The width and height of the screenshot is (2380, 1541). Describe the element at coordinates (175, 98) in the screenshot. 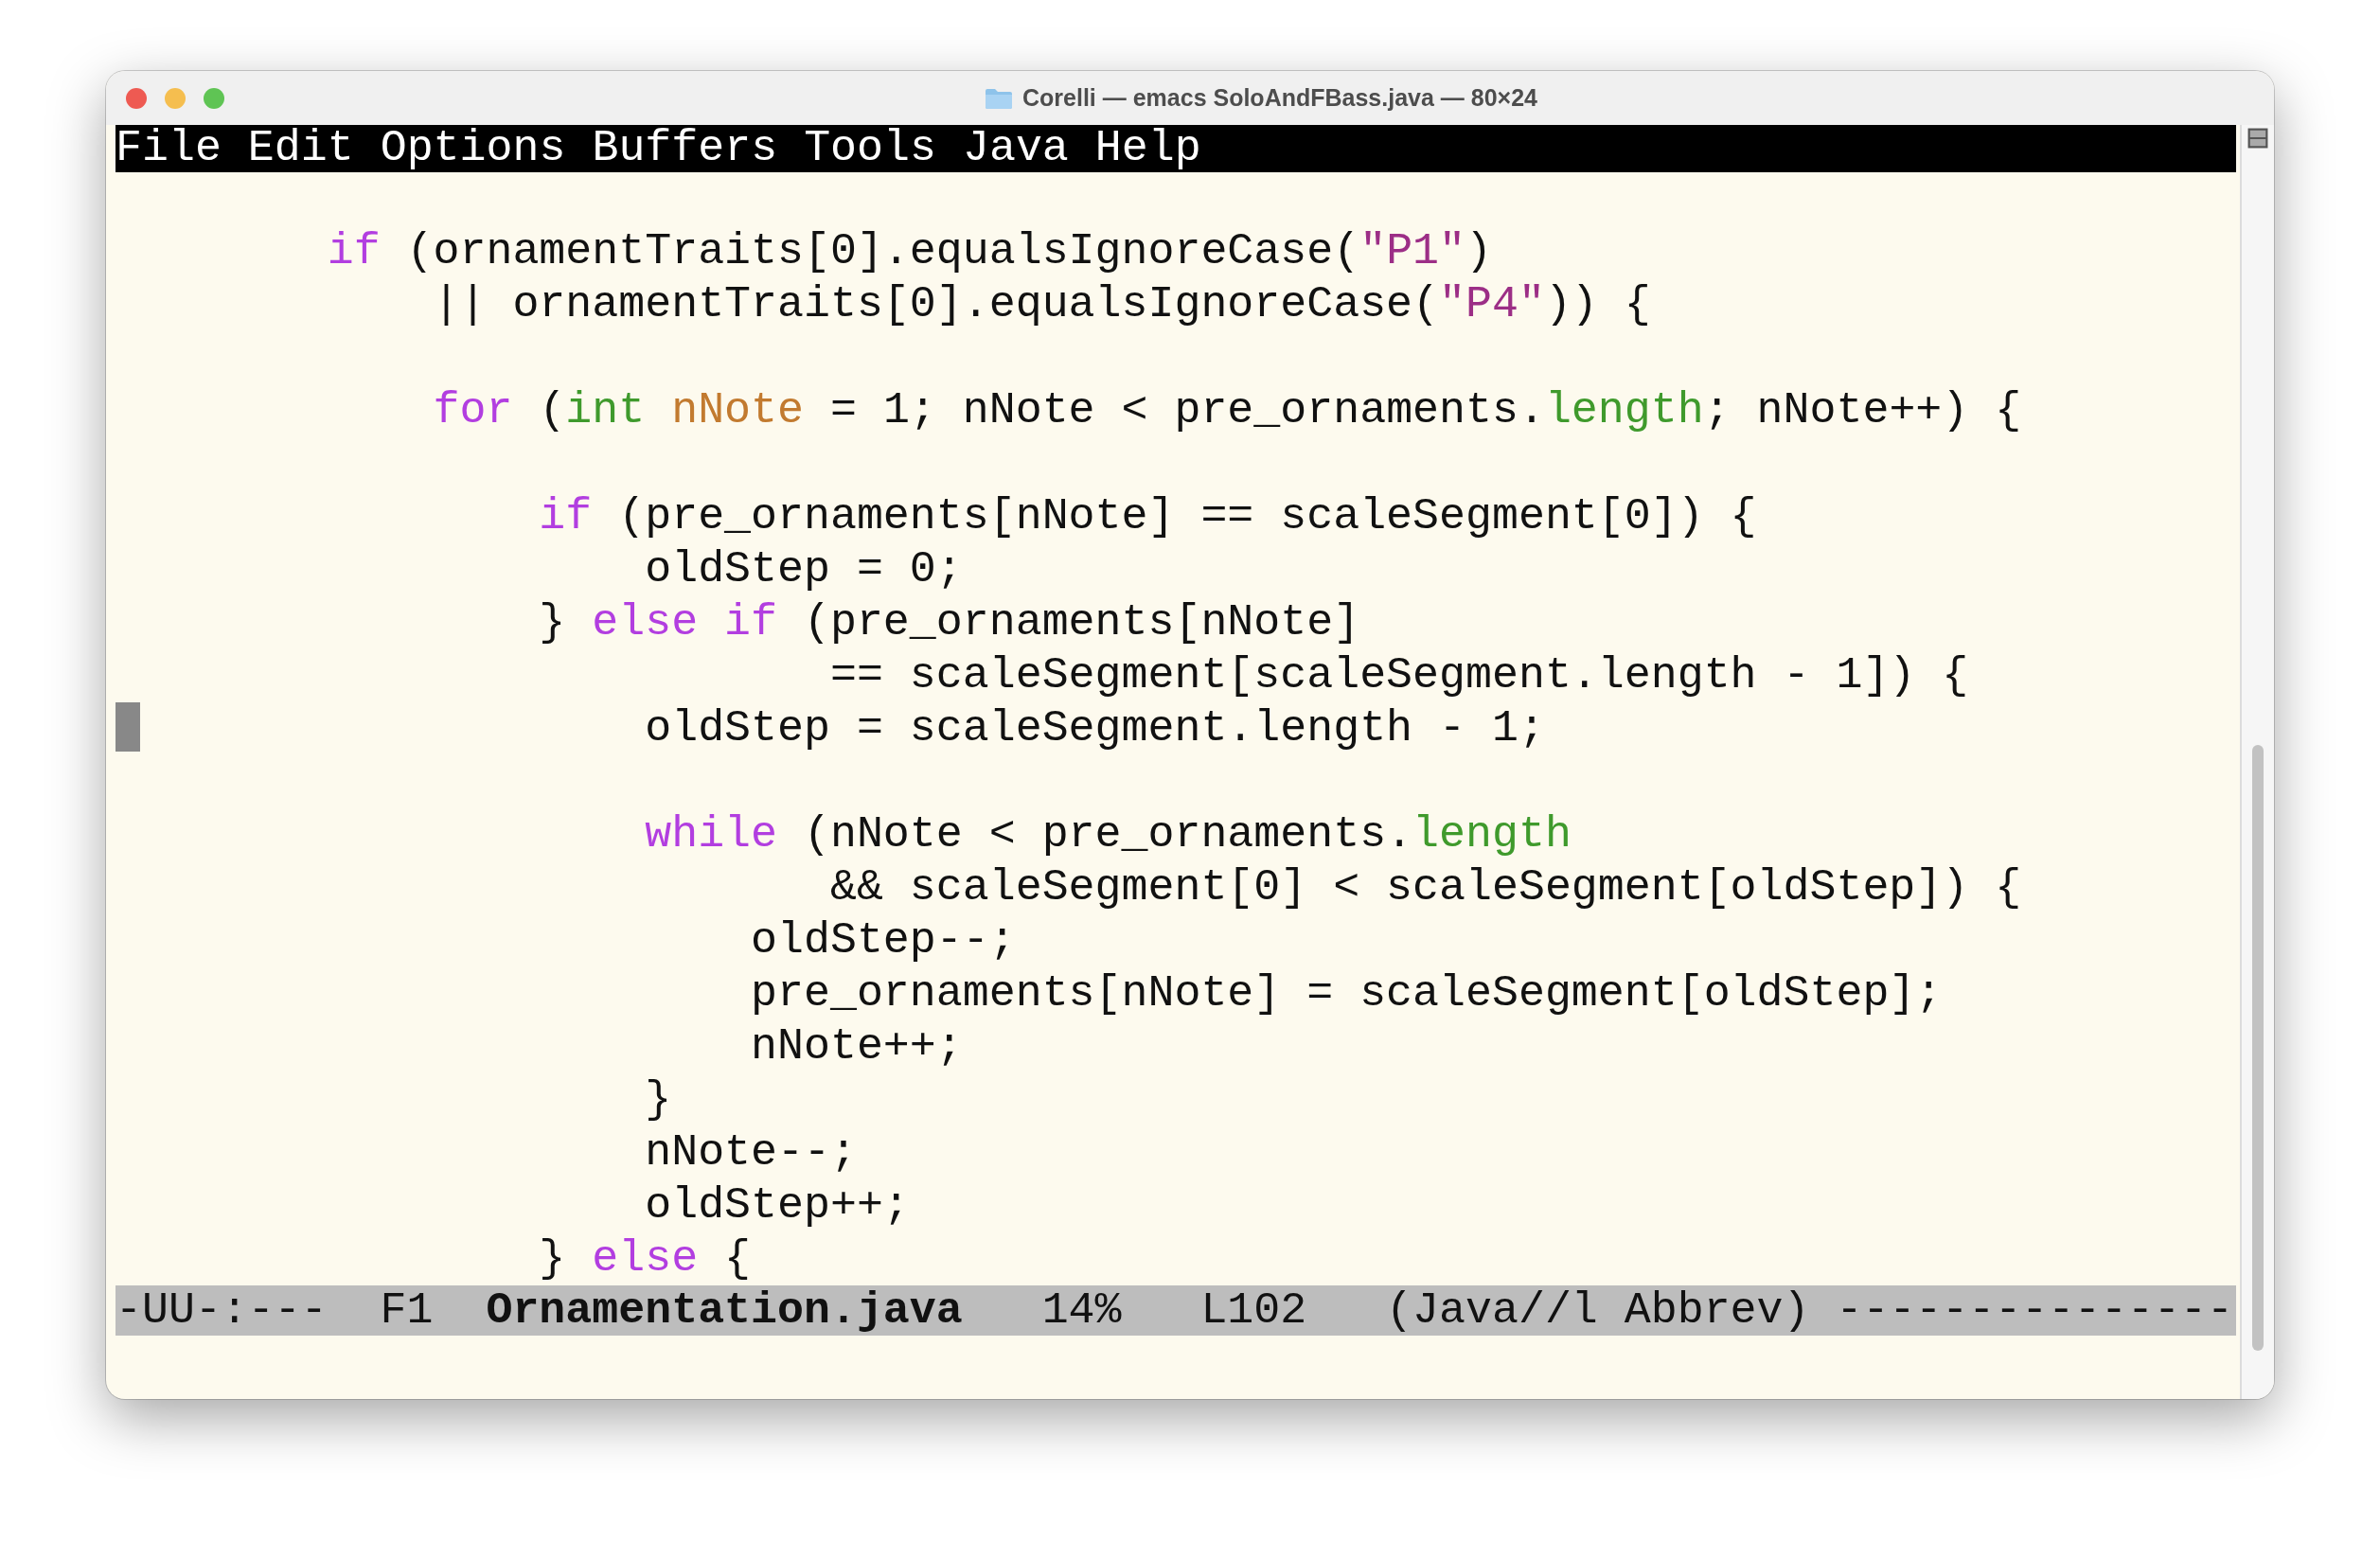

I see `minimize-button` at that location.